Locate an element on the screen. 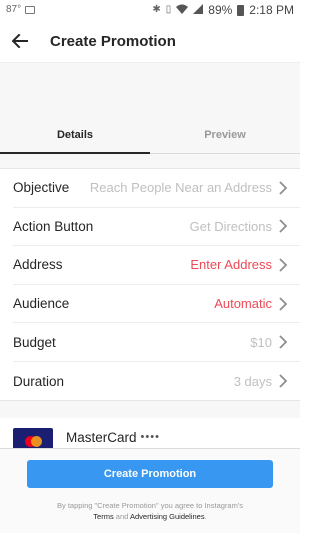 The height and width of the screenshot is (533, 320). signal-icon is located at coordinates (198, 10).